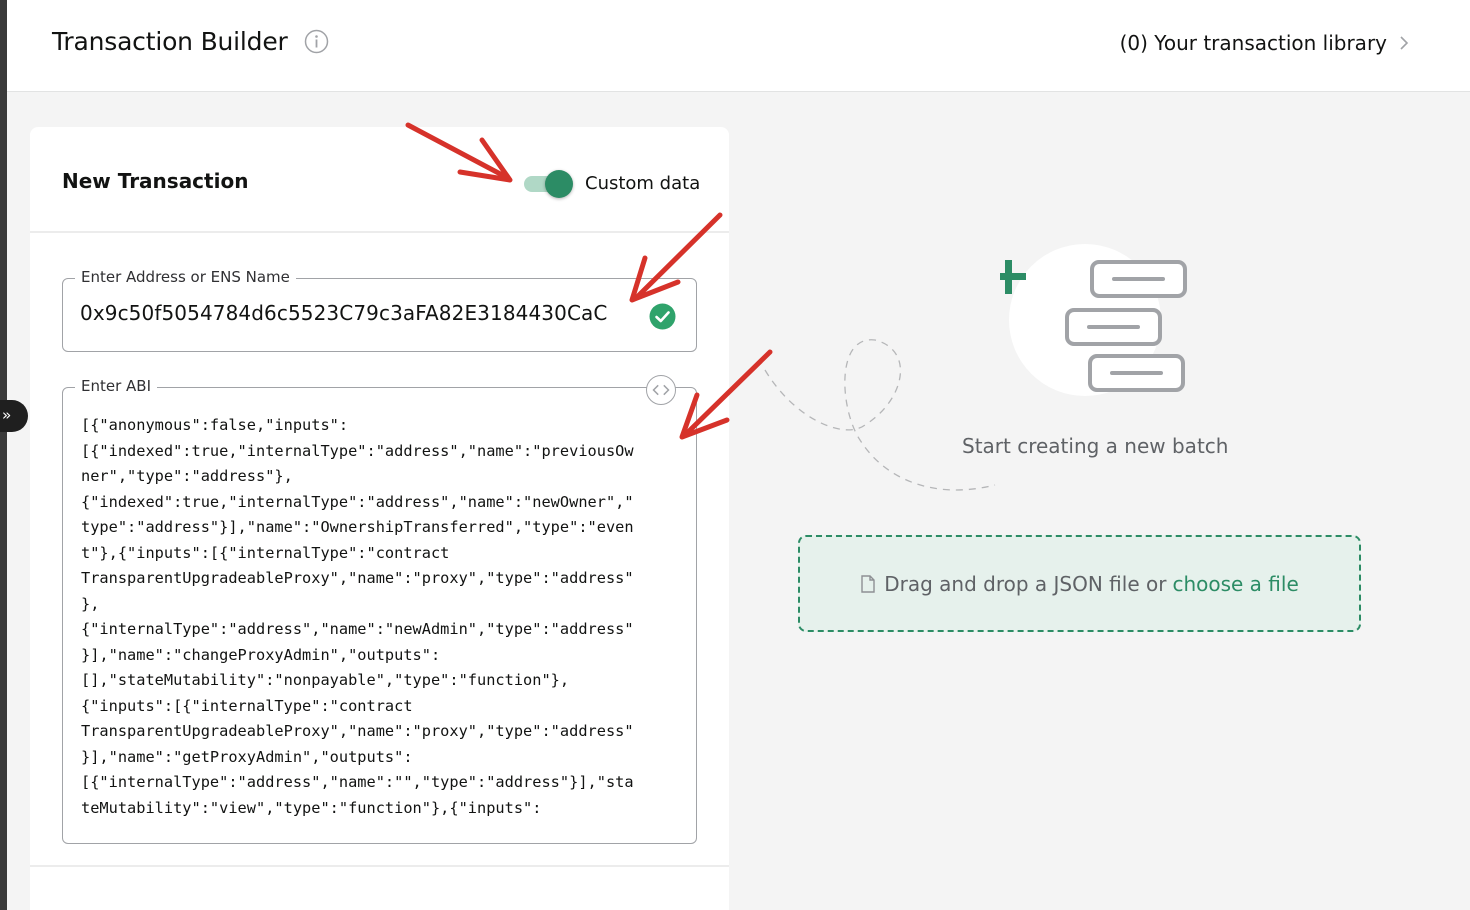 This screenshot has height=910, width=1470. What do you see at coordinates (1093, 320) in the screenshot?
I see `batch-illustration-icon` at bounding box center [1093, 320].